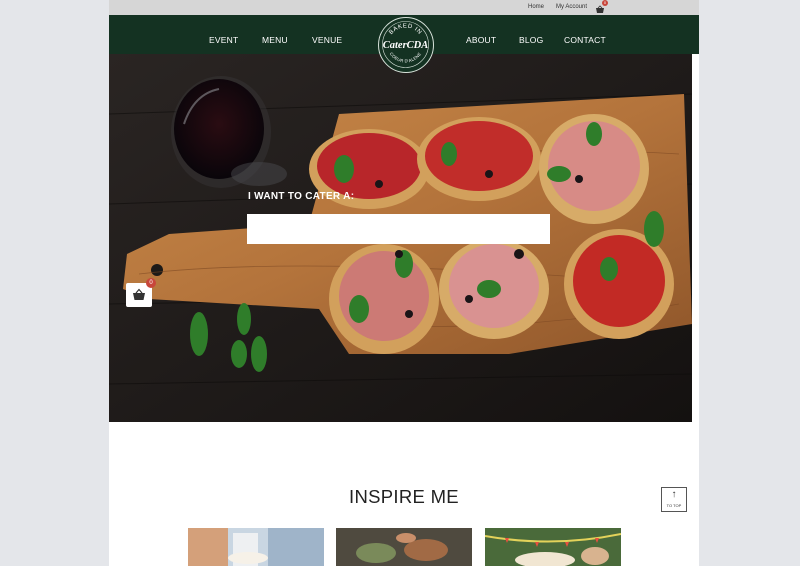 This screenshot has width=800, height=566. What do you see at coordinates (223, 40) in the screenshot?
I see `nav-item-event: EVENT` at bounding box center [223, 40].